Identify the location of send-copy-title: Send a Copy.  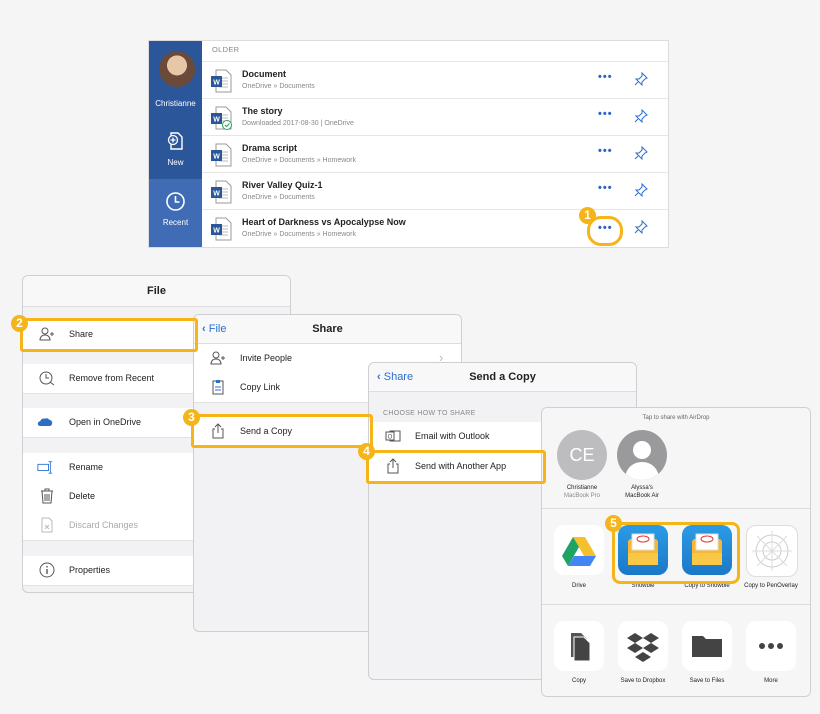
(502, 377).